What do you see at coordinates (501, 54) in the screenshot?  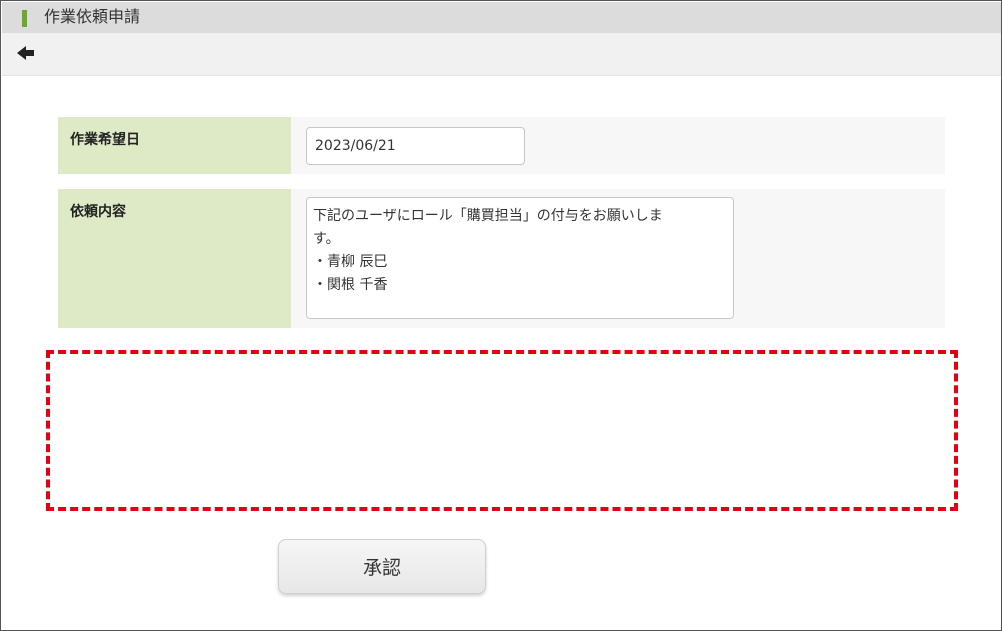 I see `toolbar` at bounding box center [501, 54].